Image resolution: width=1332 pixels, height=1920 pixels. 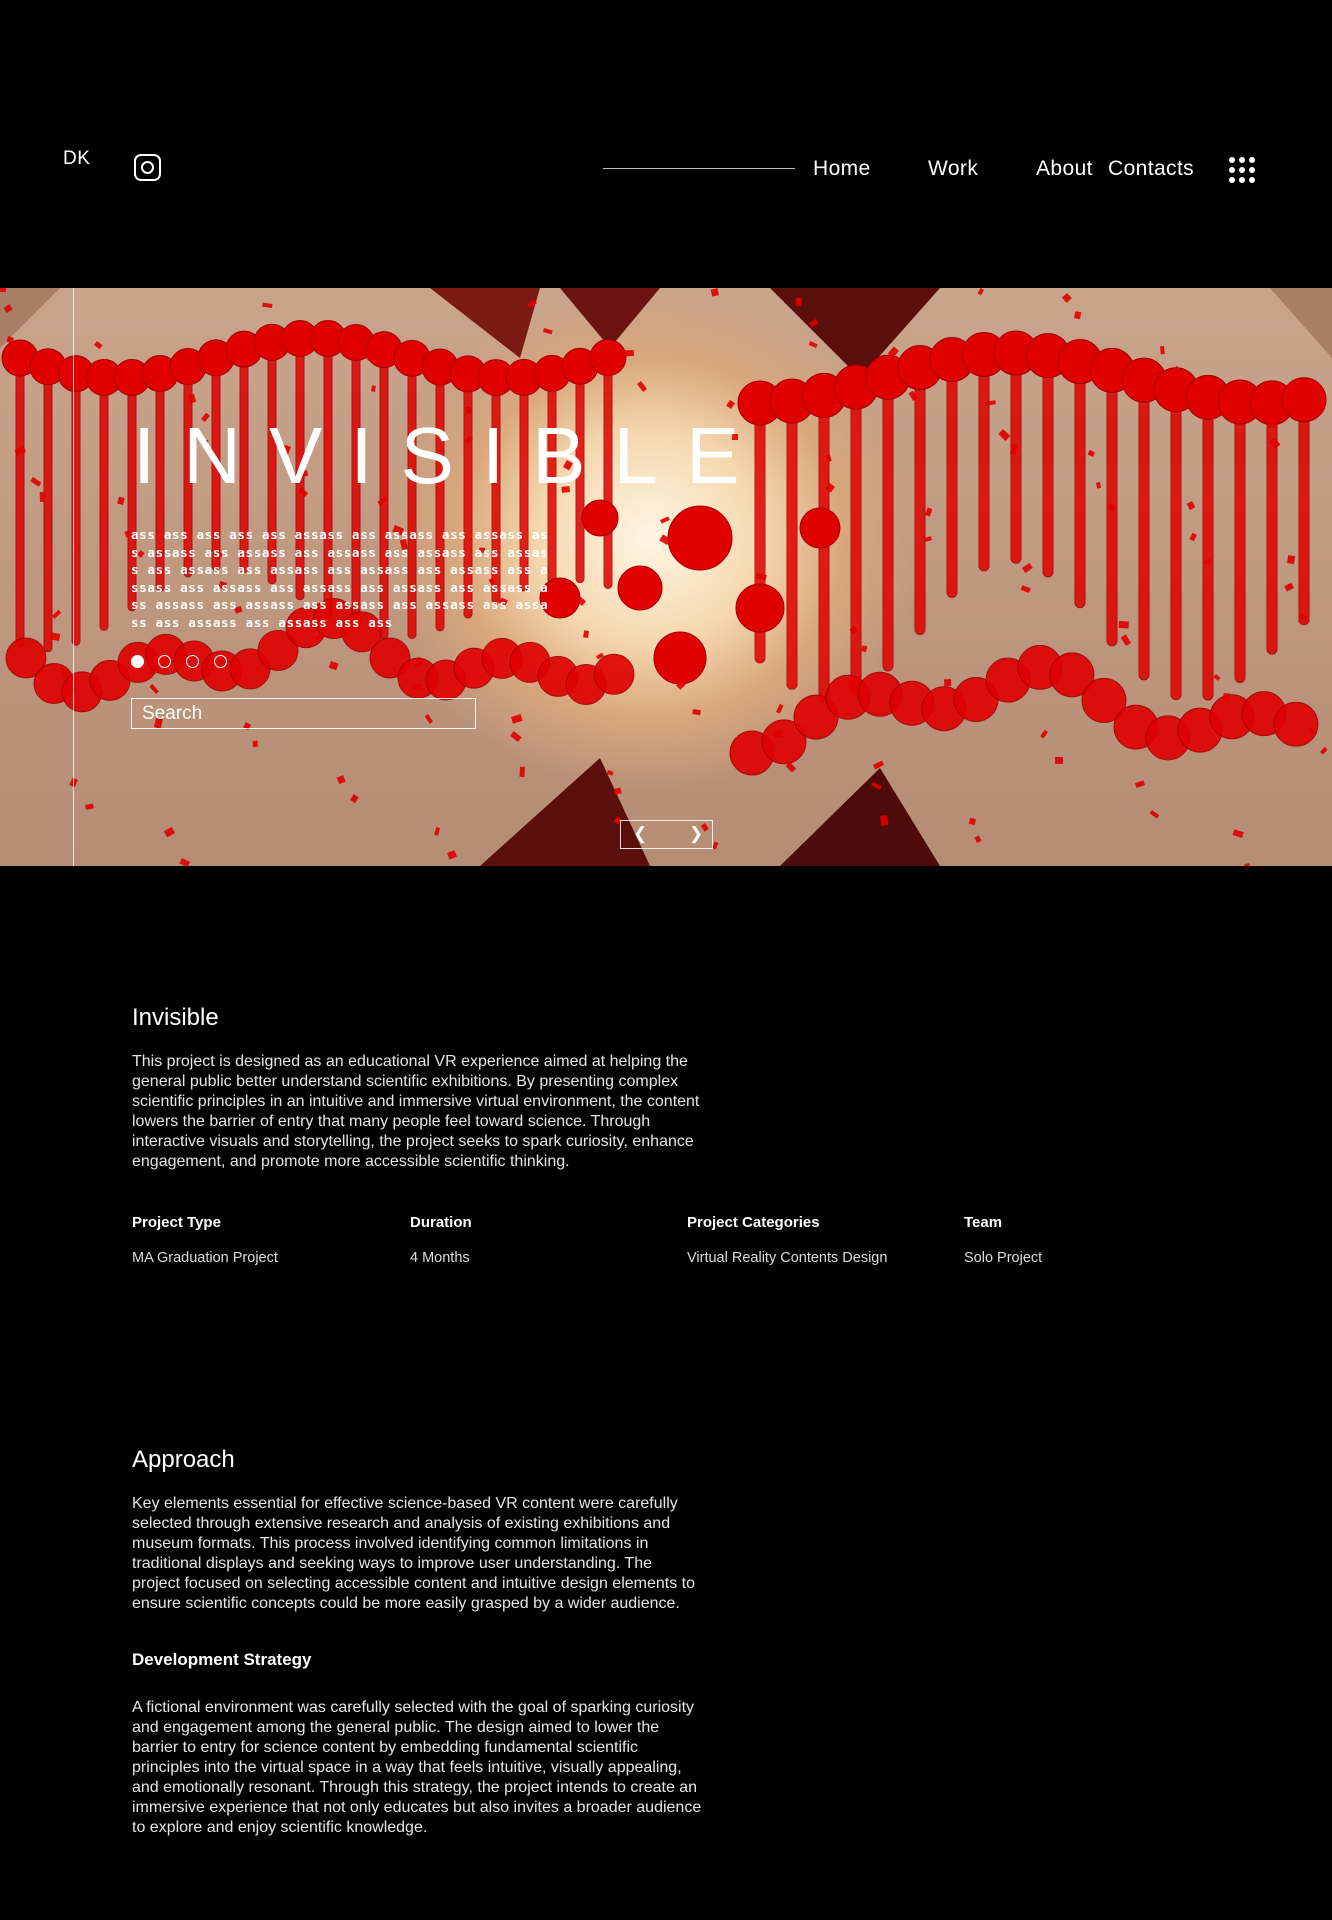 What do you see at coordinates (1064, 169) in the screenshot?
I see `nav-about: About` at bounding box center [1064, 169].